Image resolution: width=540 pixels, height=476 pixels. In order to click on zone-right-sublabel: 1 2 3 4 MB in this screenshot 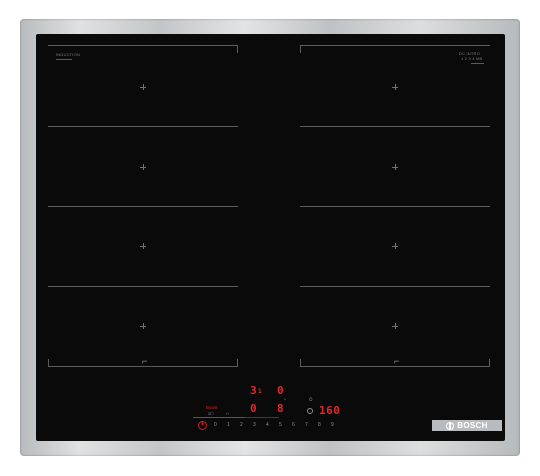, I will do `click(472, 58)`.